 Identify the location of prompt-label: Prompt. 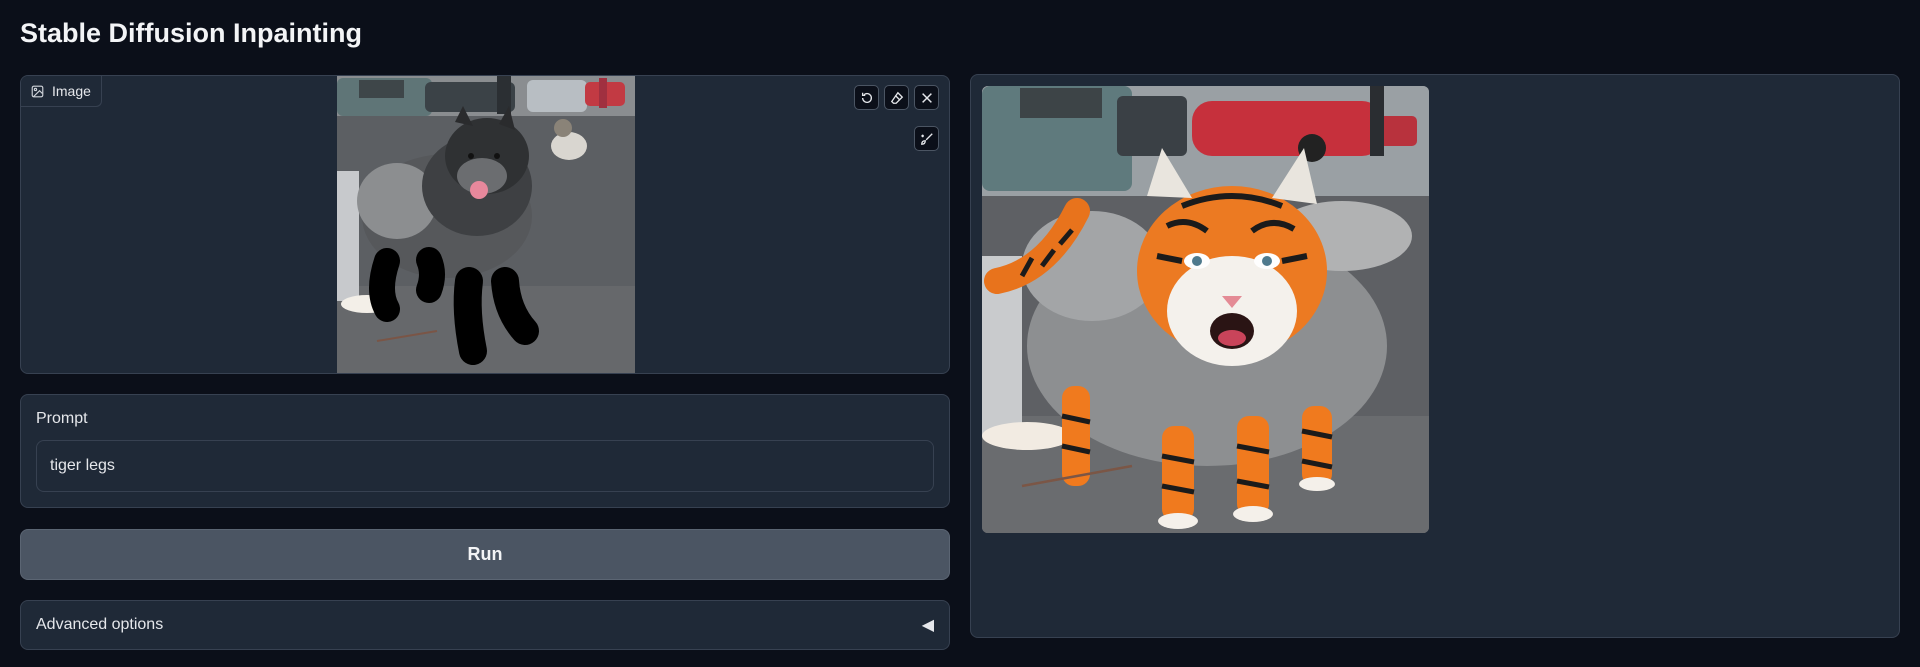
(62, 418).